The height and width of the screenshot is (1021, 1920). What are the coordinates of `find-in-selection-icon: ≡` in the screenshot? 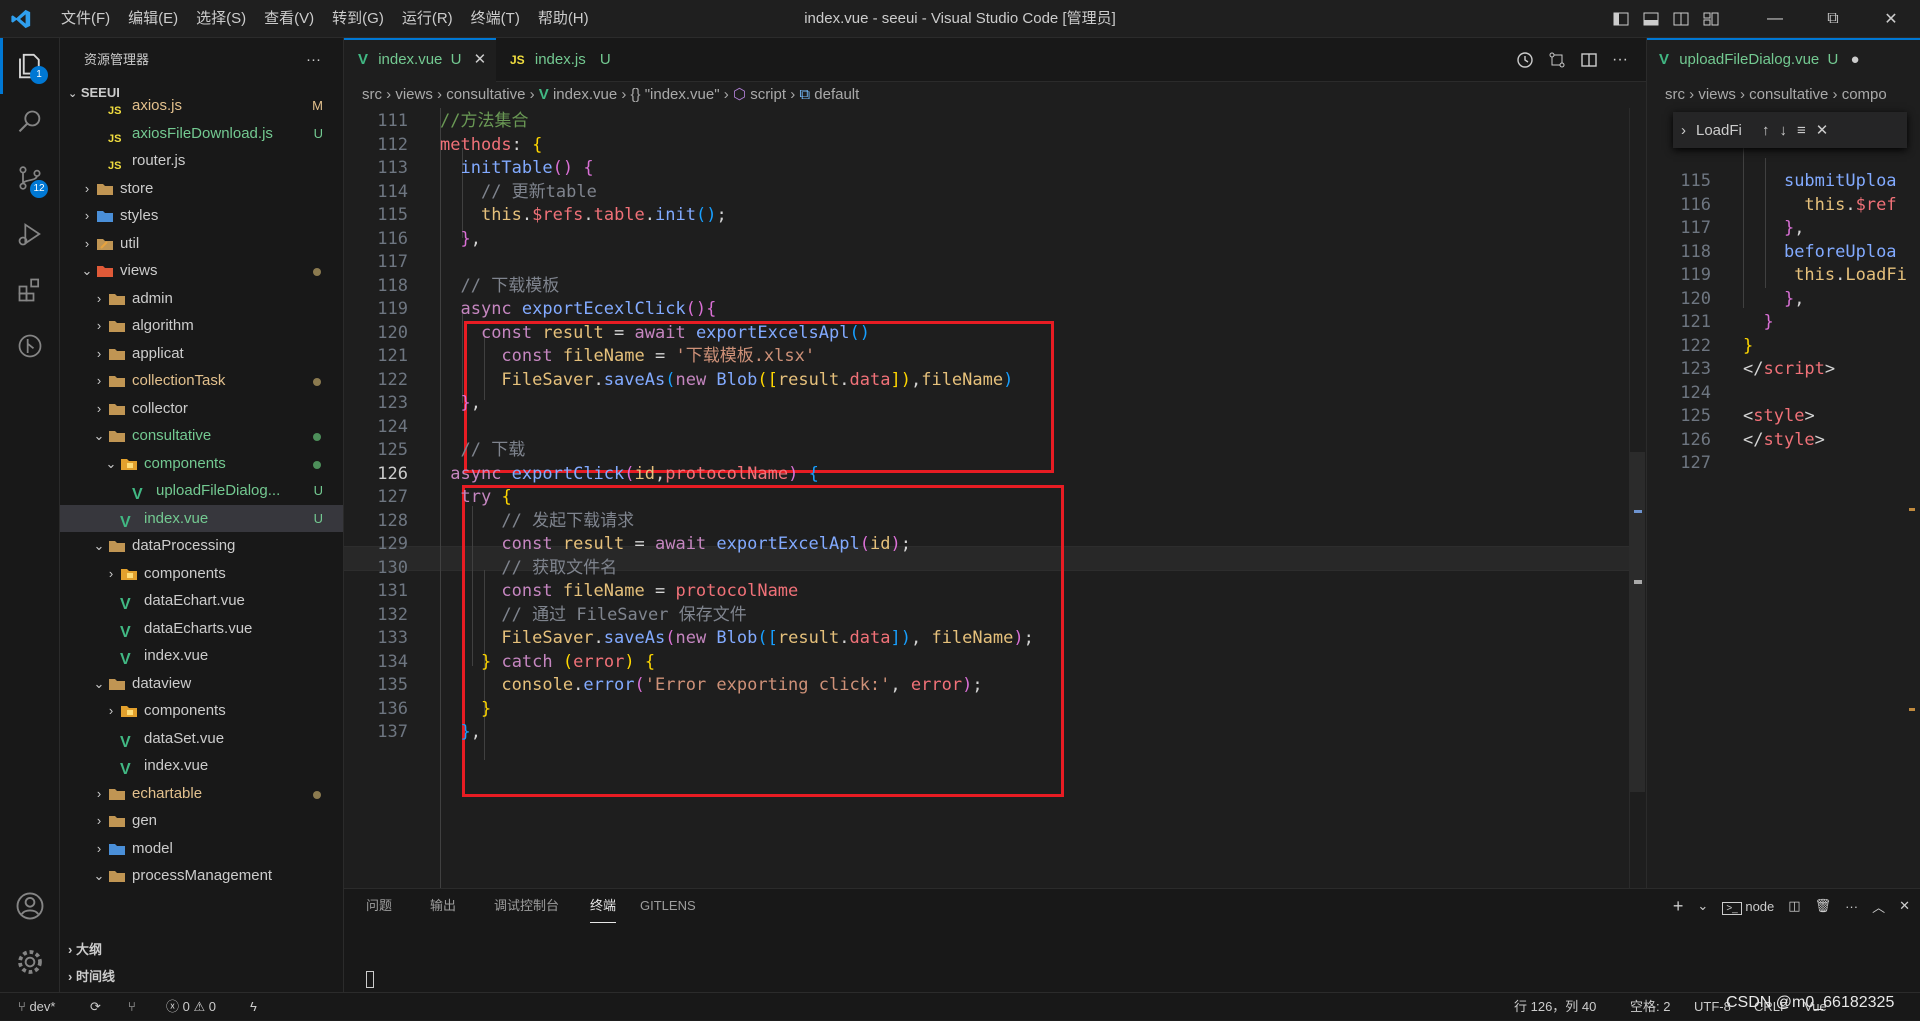 It's located at (1801, 130).